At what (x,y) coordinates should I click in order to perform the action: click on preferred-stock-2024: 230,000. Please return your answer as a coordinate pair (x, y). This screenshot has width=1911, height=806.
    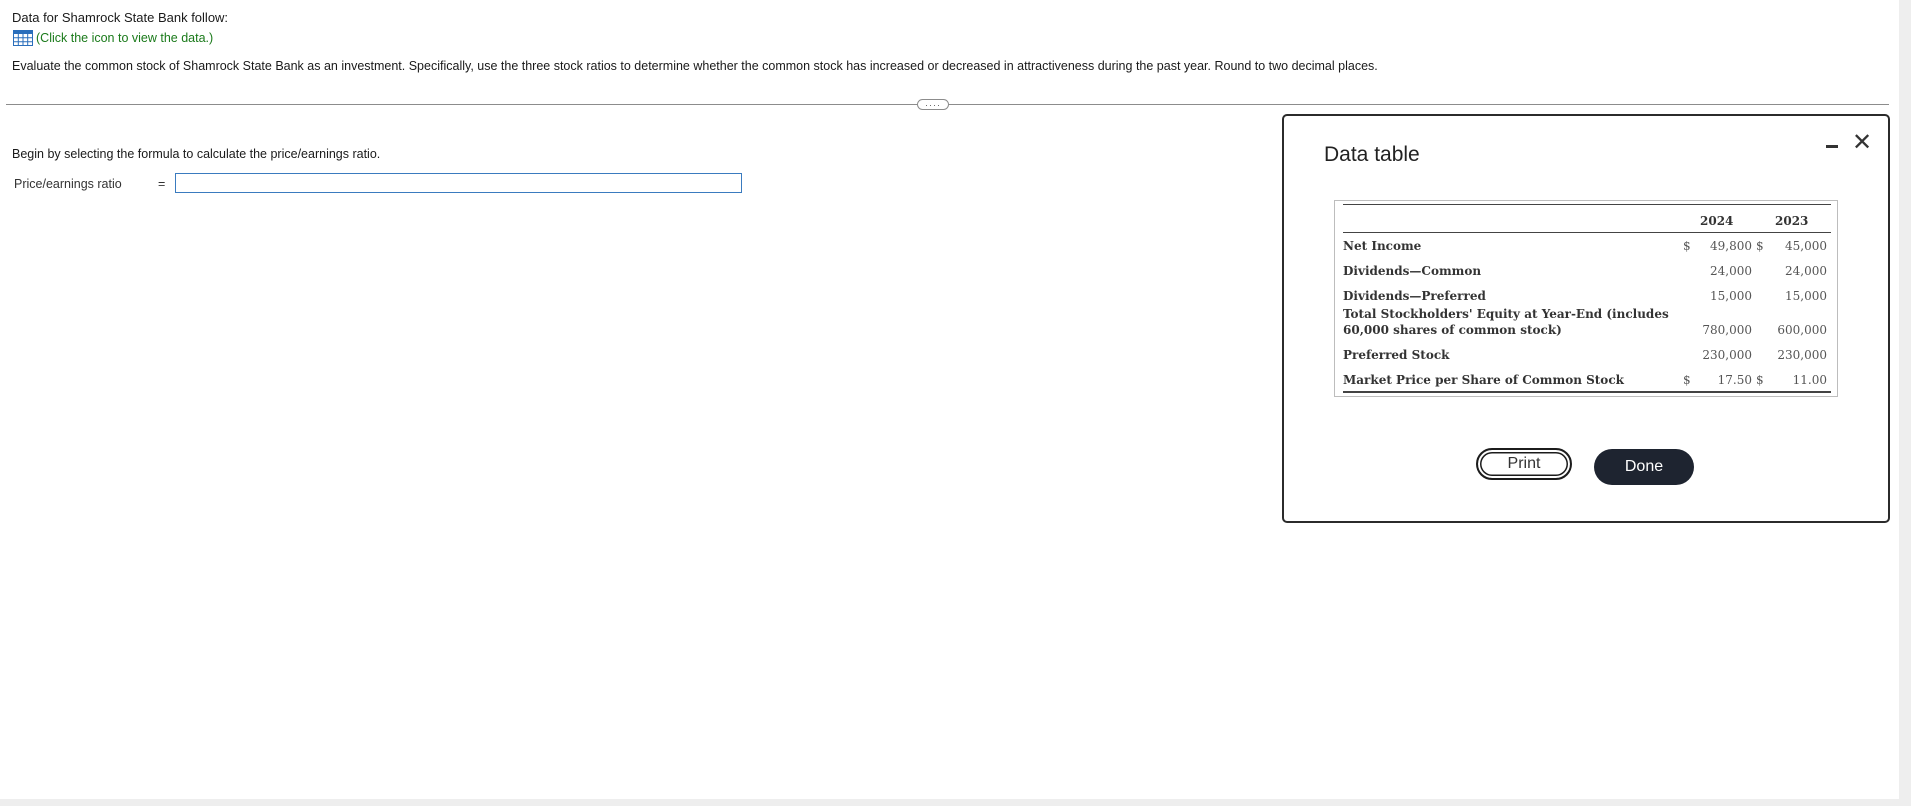
    Looking at the image, I should click on (1727, 355).